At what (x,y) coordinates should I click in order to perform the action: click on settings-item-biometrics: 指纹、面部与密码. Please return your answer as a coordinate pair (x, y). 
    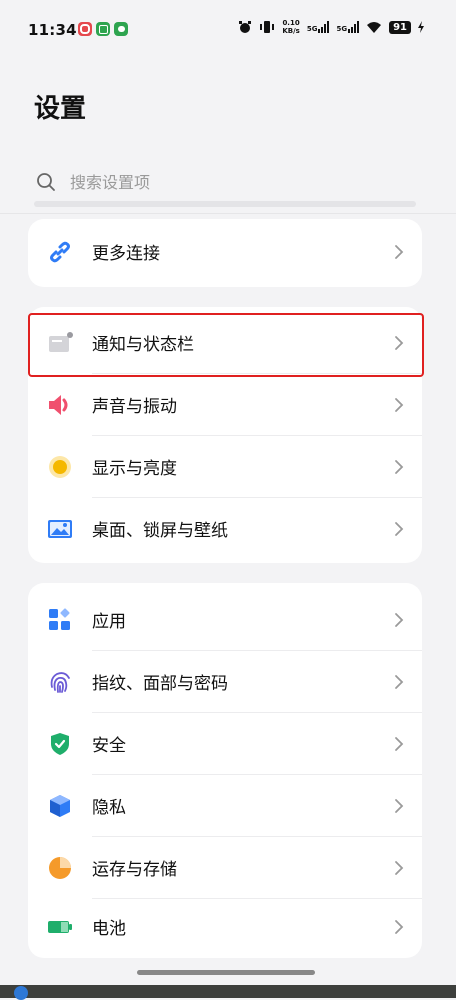
    Looking at the image, I should click on (225, 681).